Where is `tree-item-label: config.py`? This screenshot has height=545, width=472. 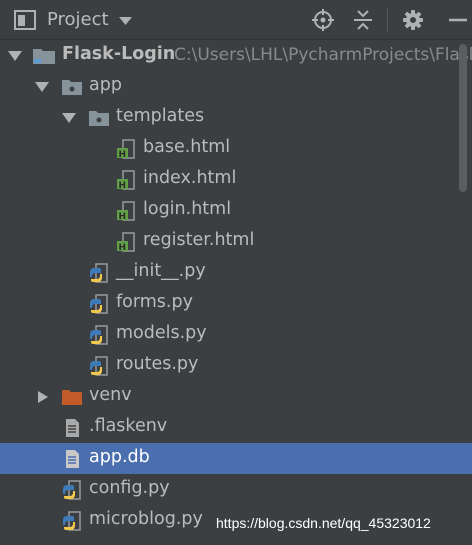 tree-item-label: config.py is located at coordinates (129, 488).